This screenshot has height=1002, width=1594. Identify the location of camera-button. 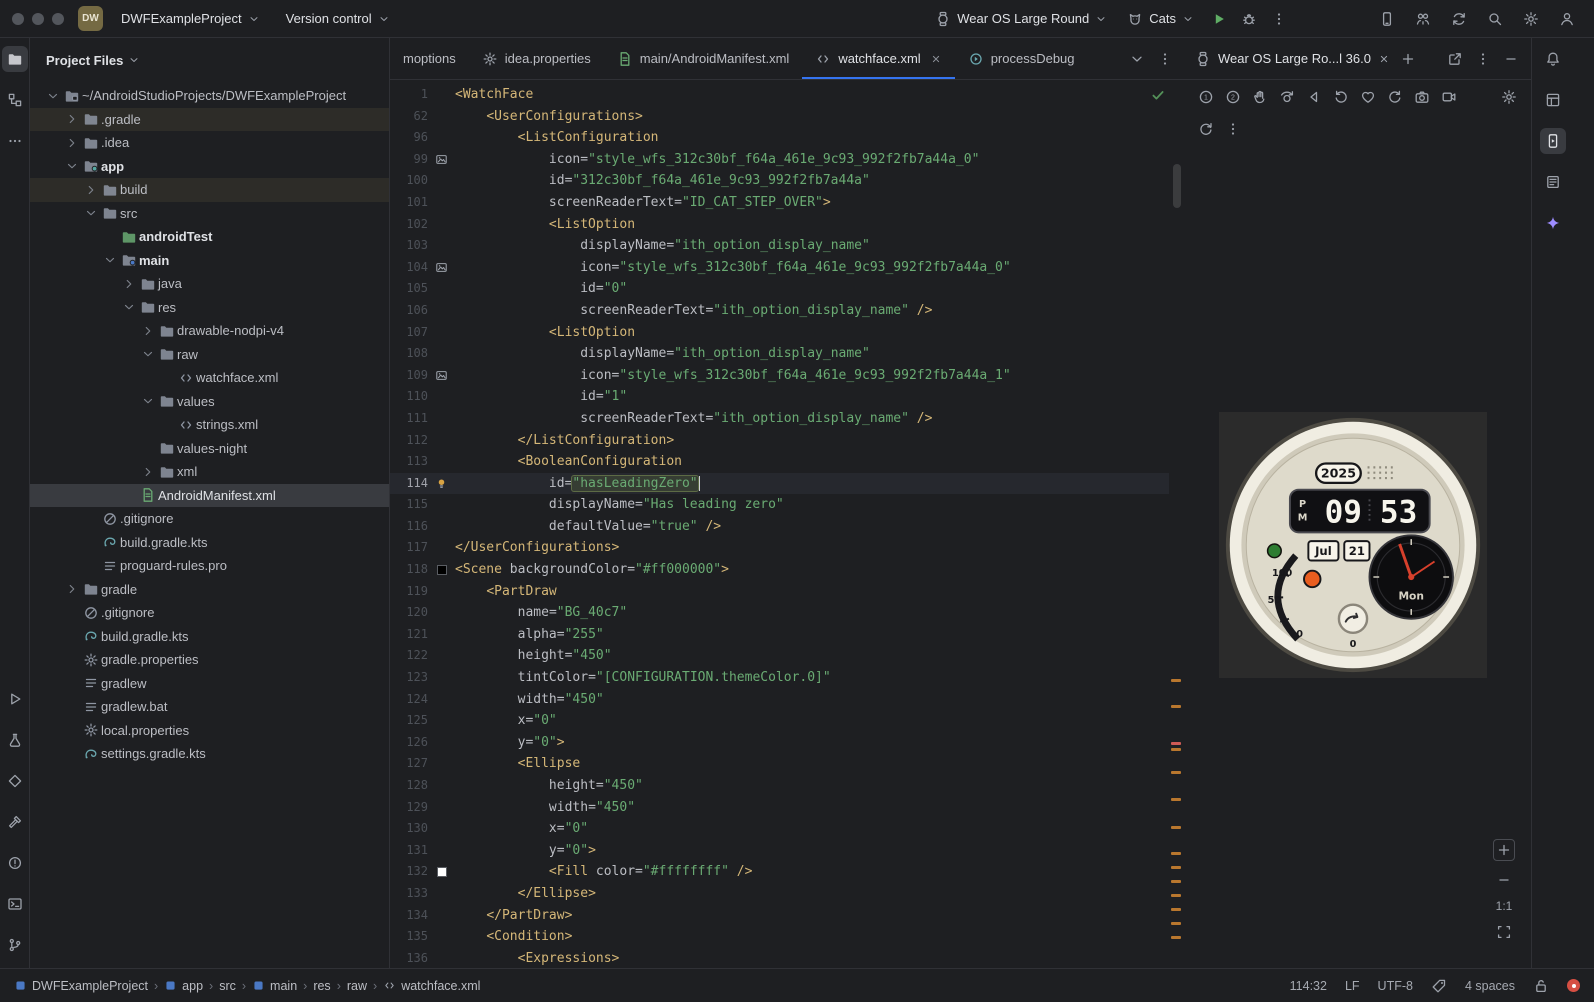
(1421, 97).